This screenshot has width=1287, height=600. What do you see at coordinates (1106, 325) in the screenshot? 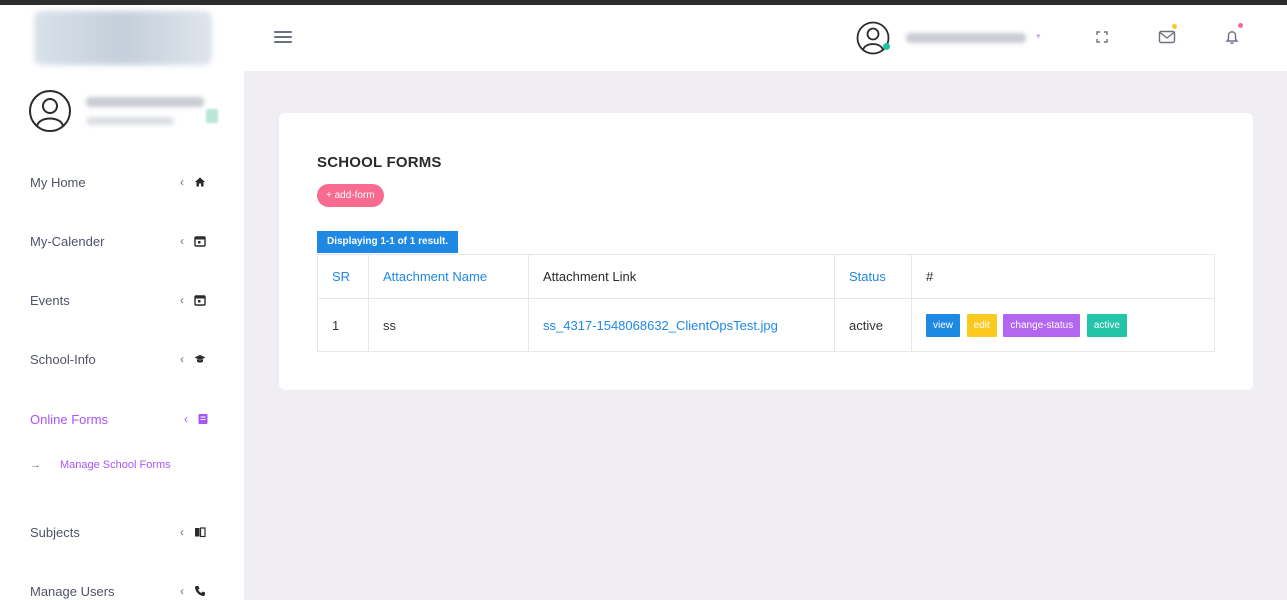
I see `active-button: active` at bounding box center [1106, 325].